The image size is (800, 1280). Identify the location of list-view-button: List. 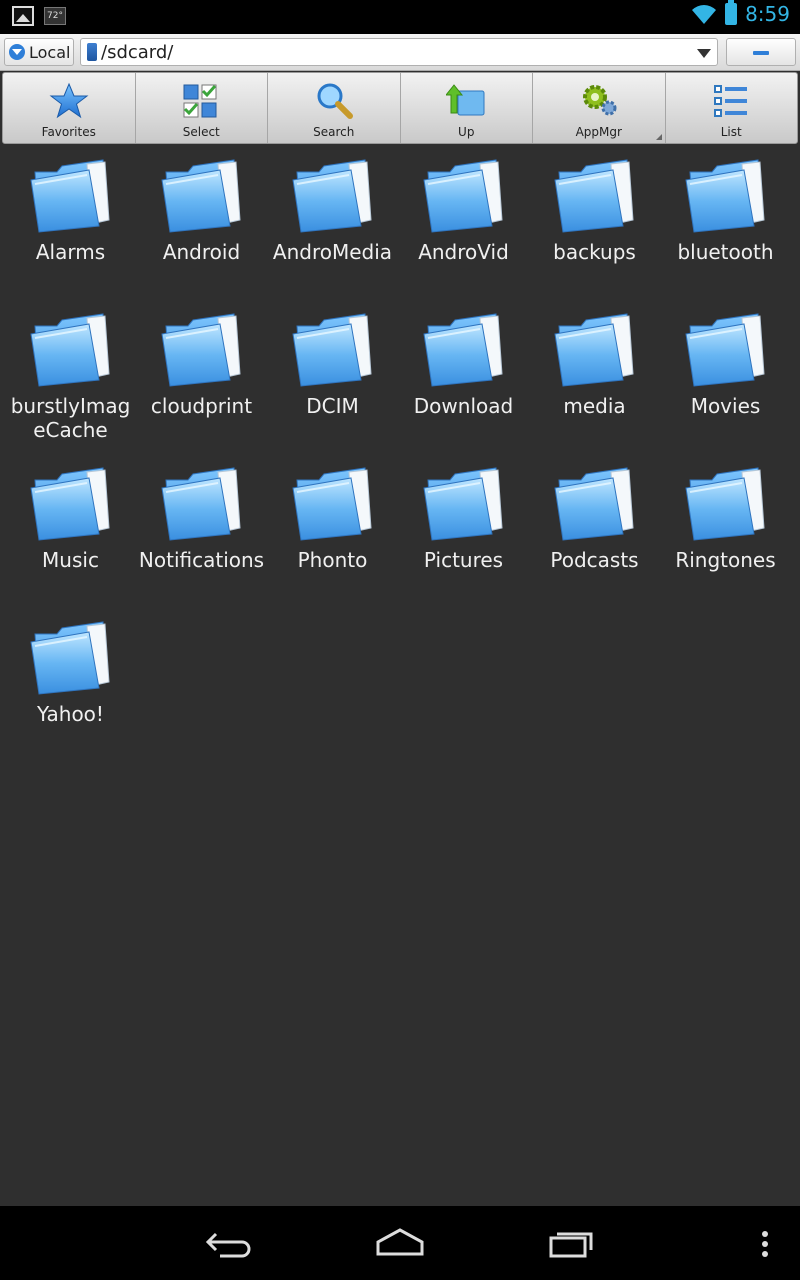
(732, 108).